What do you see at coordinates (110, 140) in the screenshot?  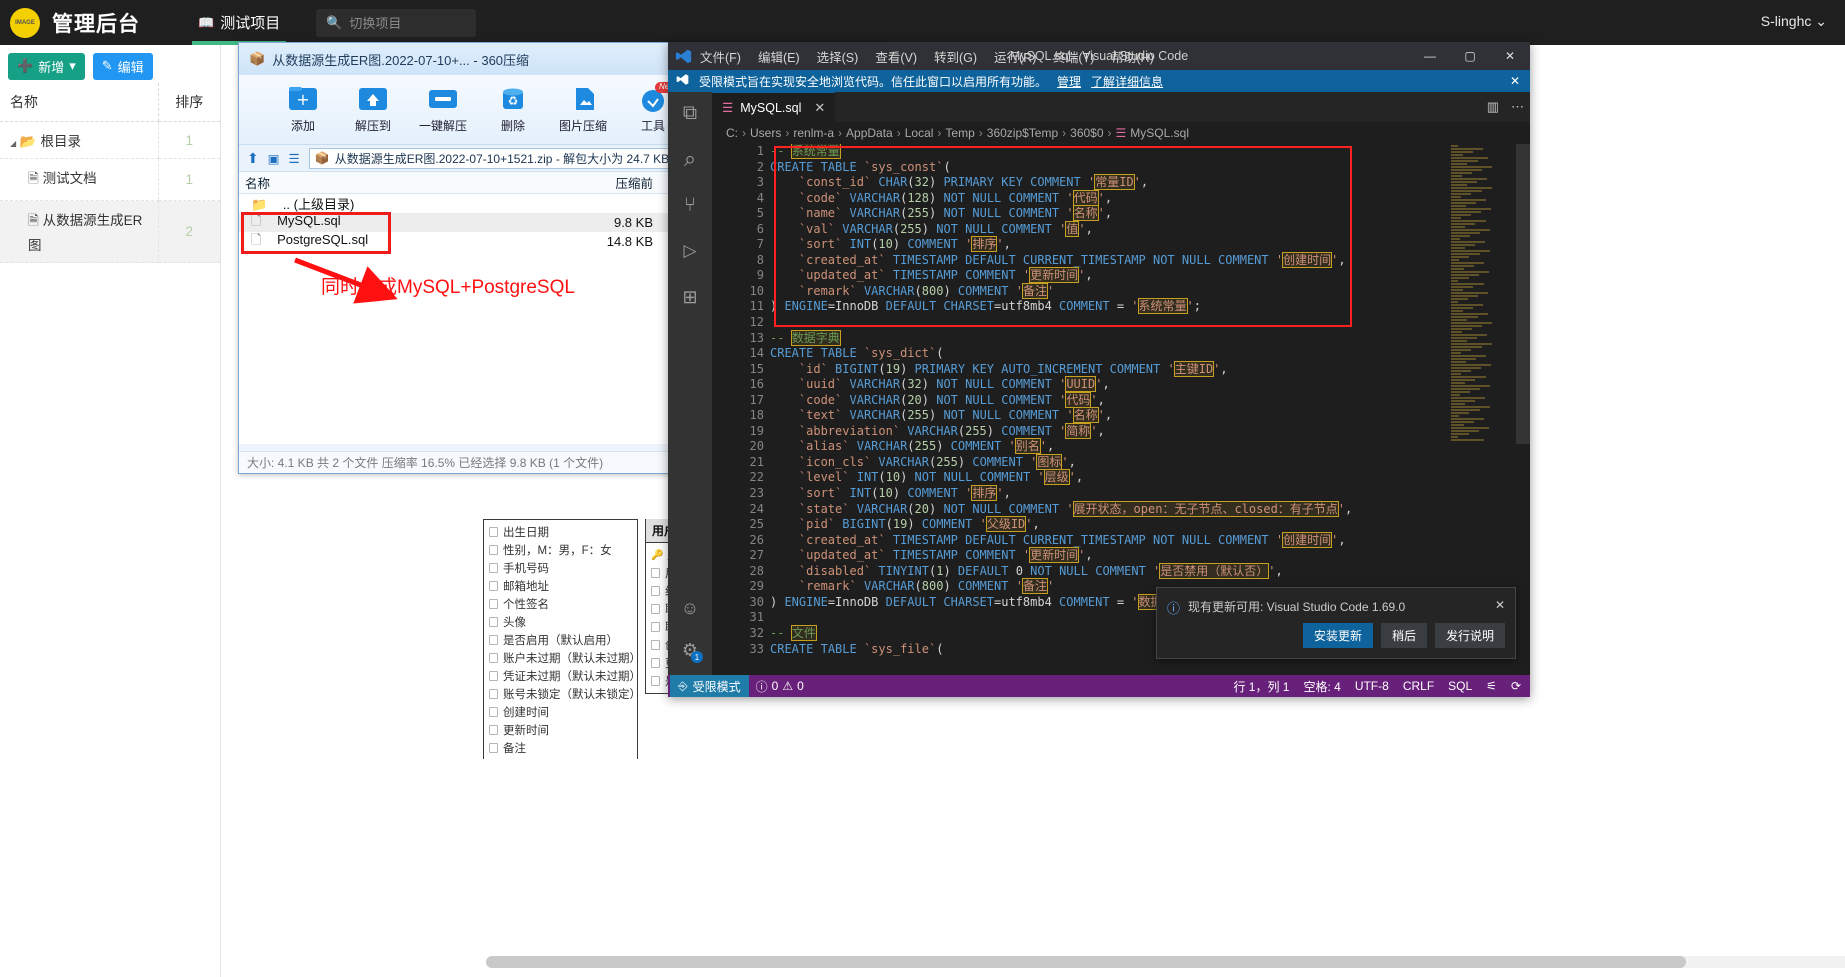 I see `table-row: ◢ 📂 根目录 1` at bounding box center [110, 140].